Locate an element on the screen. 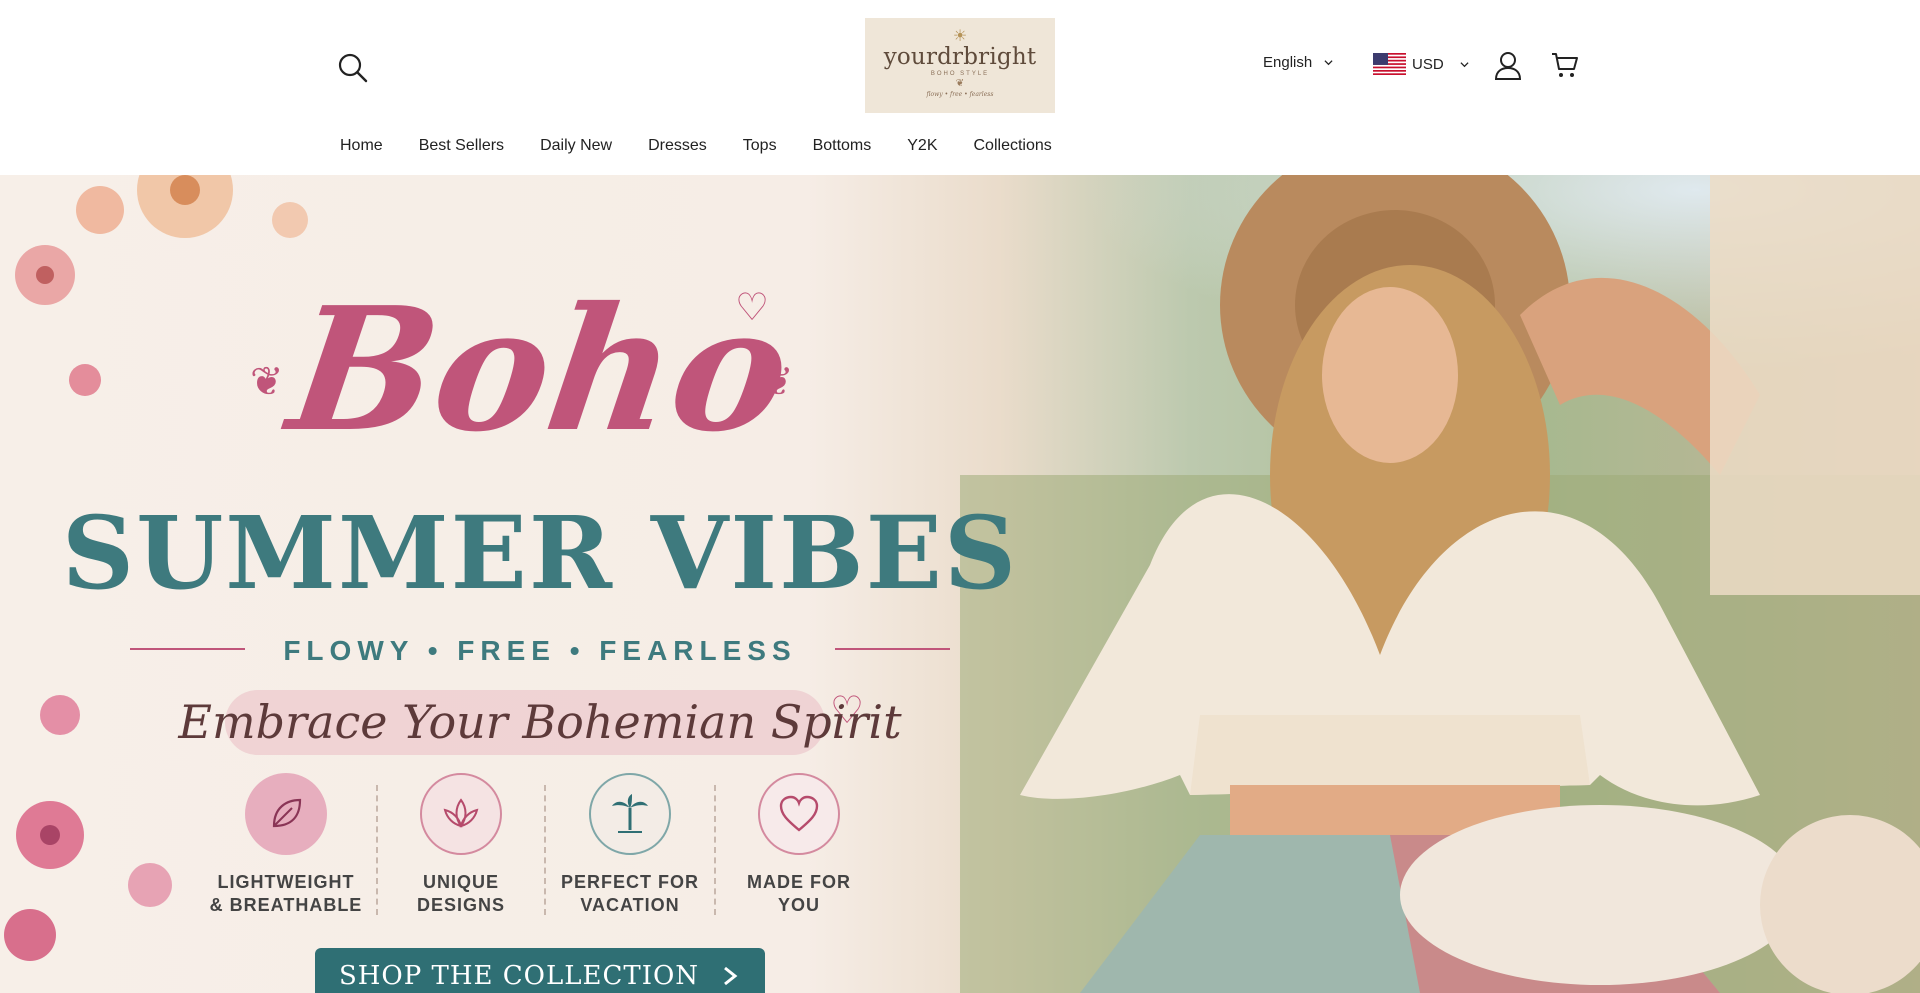 This screenshot has height=993, width=1920. palm-tree-icon is located at coordinates (630, 814).